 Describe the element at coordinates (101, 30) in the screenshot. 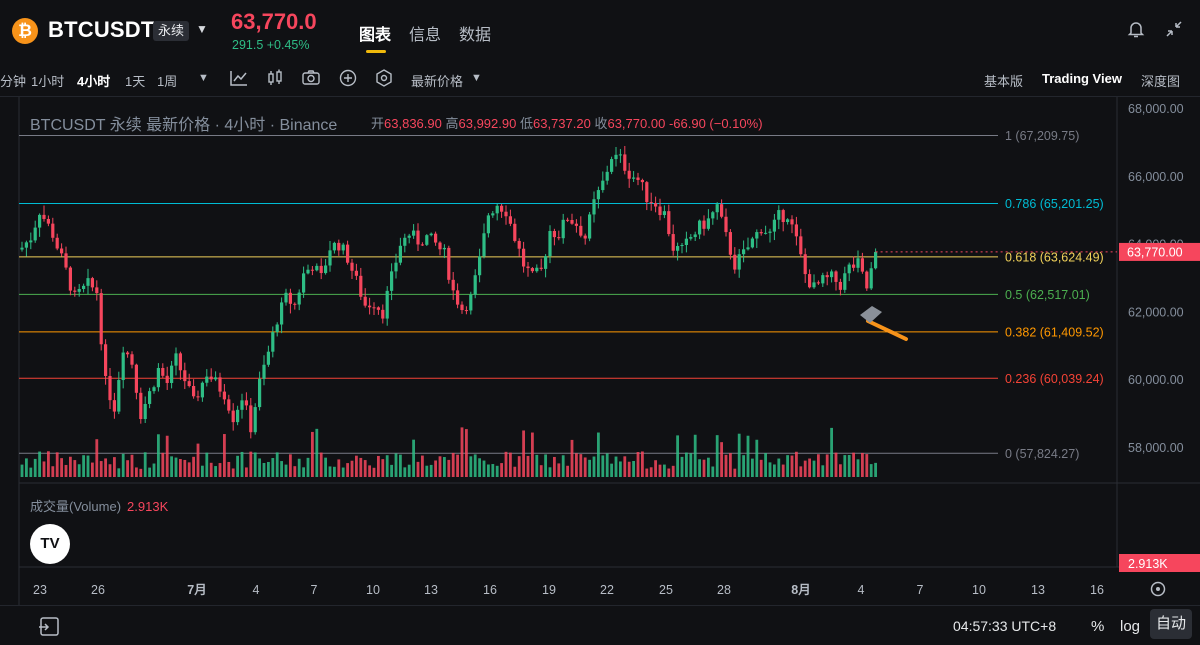

I see `symbol-name: BTCUSDT` at that location.